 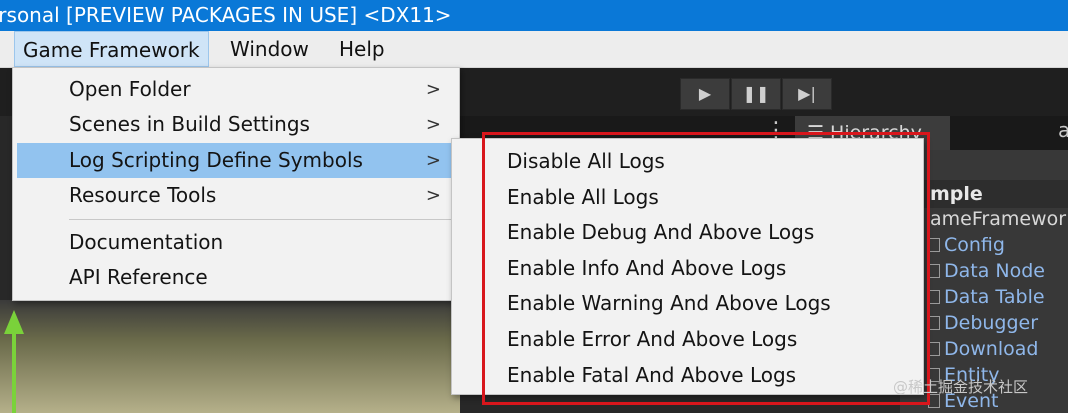 I want to click on hierarchy-item-config: Config, so click(x=966, y=245).